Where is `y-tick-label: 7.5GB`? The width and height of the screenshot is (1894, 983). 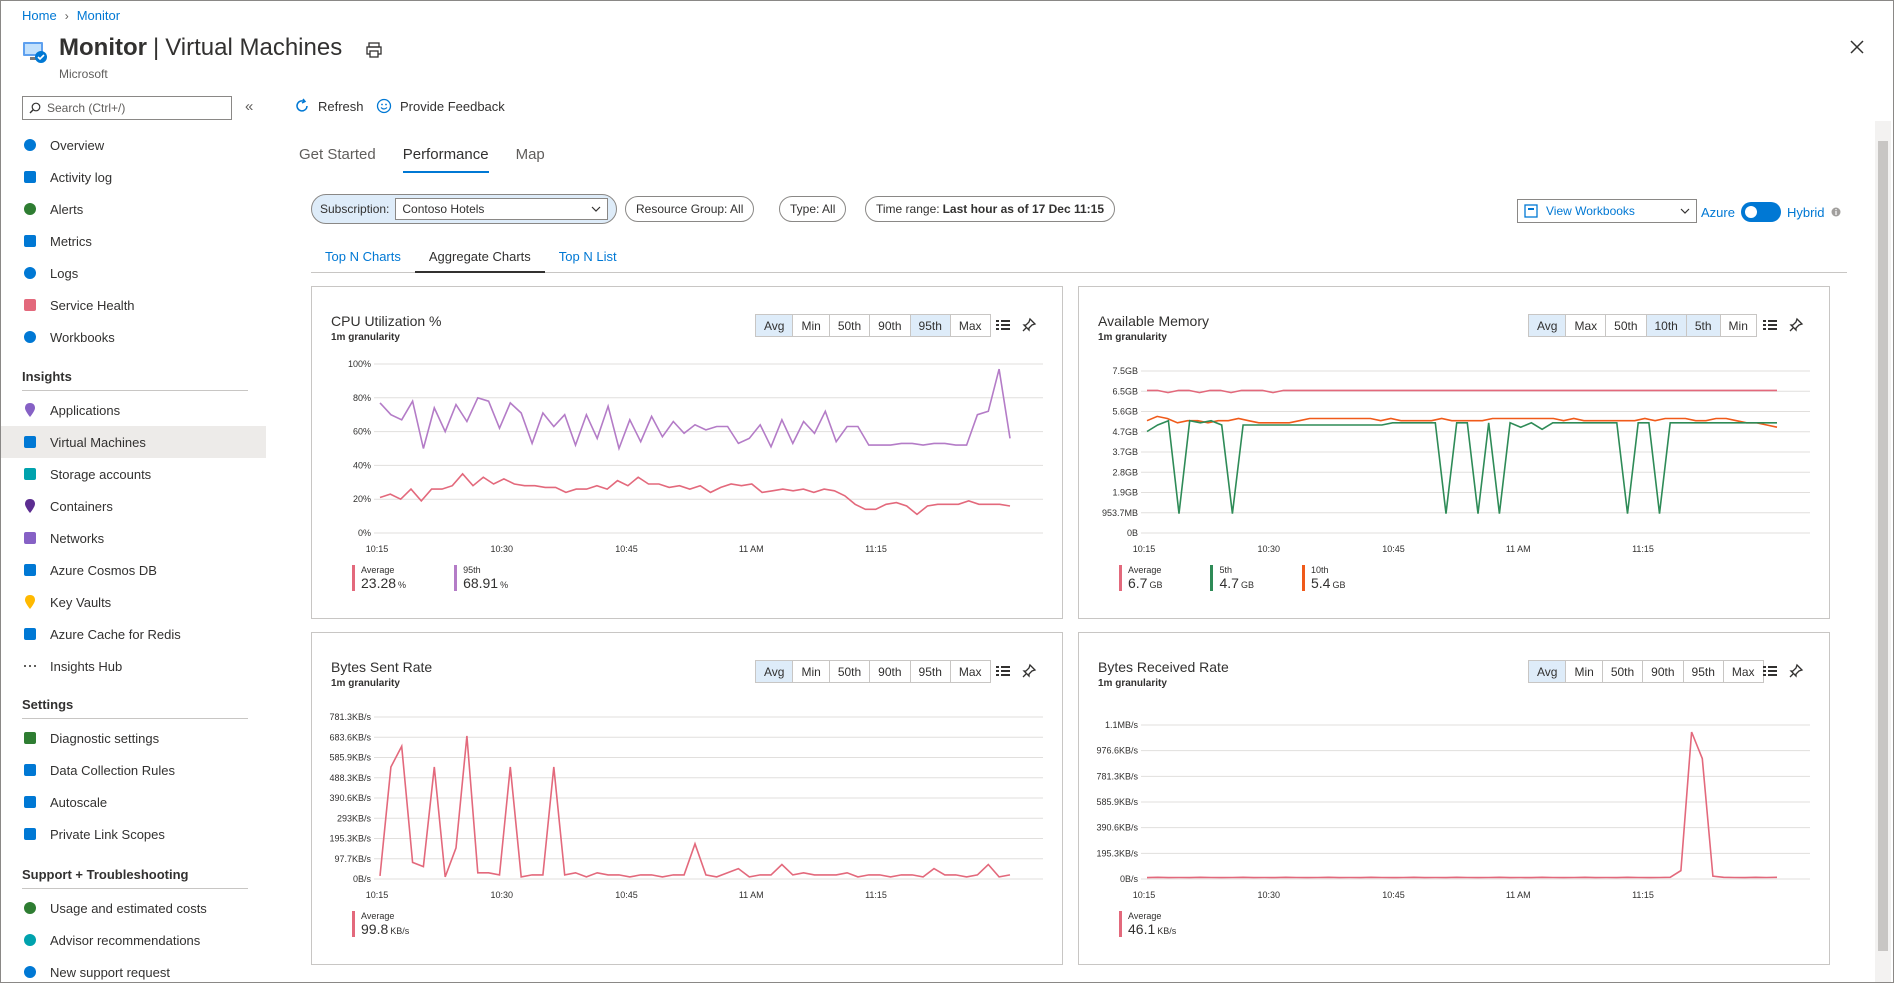
y-tick-label: 7.5GB is located at coordinates (1125, 371).